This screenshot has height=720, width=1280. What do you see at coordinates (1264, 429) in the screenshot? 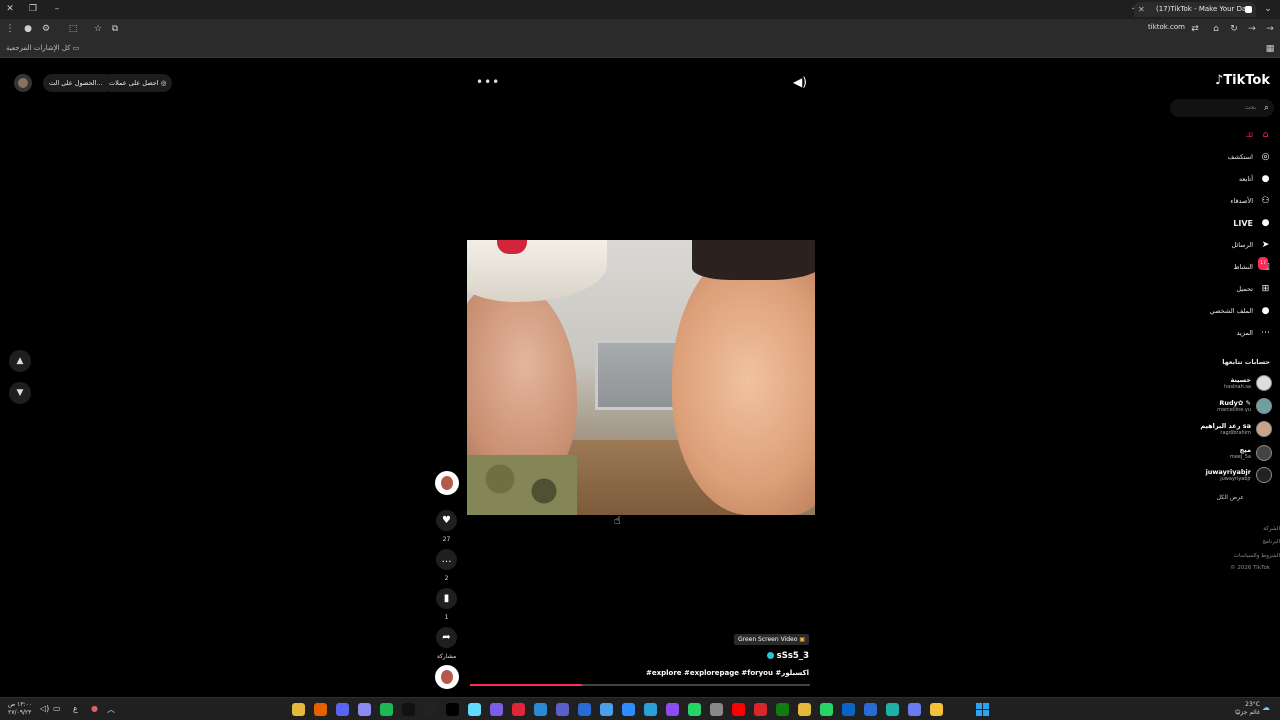
I see `account-avatar` at bounding box center [1264, 429].